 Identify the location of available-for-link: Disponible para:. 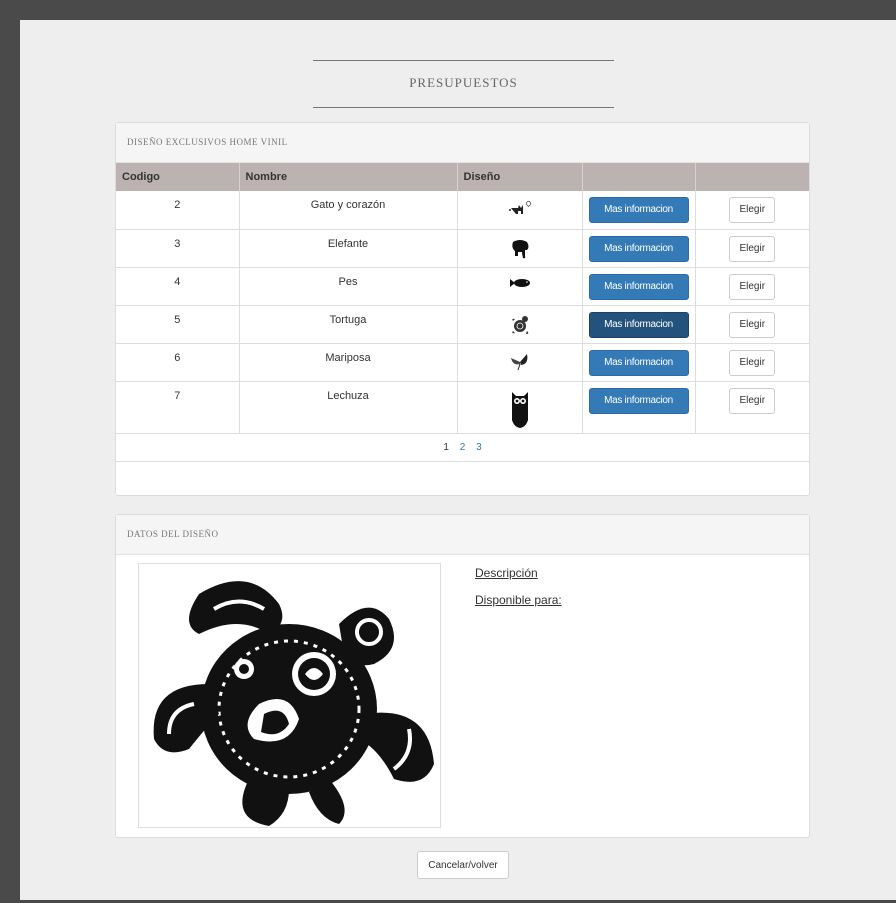
(518, 600).